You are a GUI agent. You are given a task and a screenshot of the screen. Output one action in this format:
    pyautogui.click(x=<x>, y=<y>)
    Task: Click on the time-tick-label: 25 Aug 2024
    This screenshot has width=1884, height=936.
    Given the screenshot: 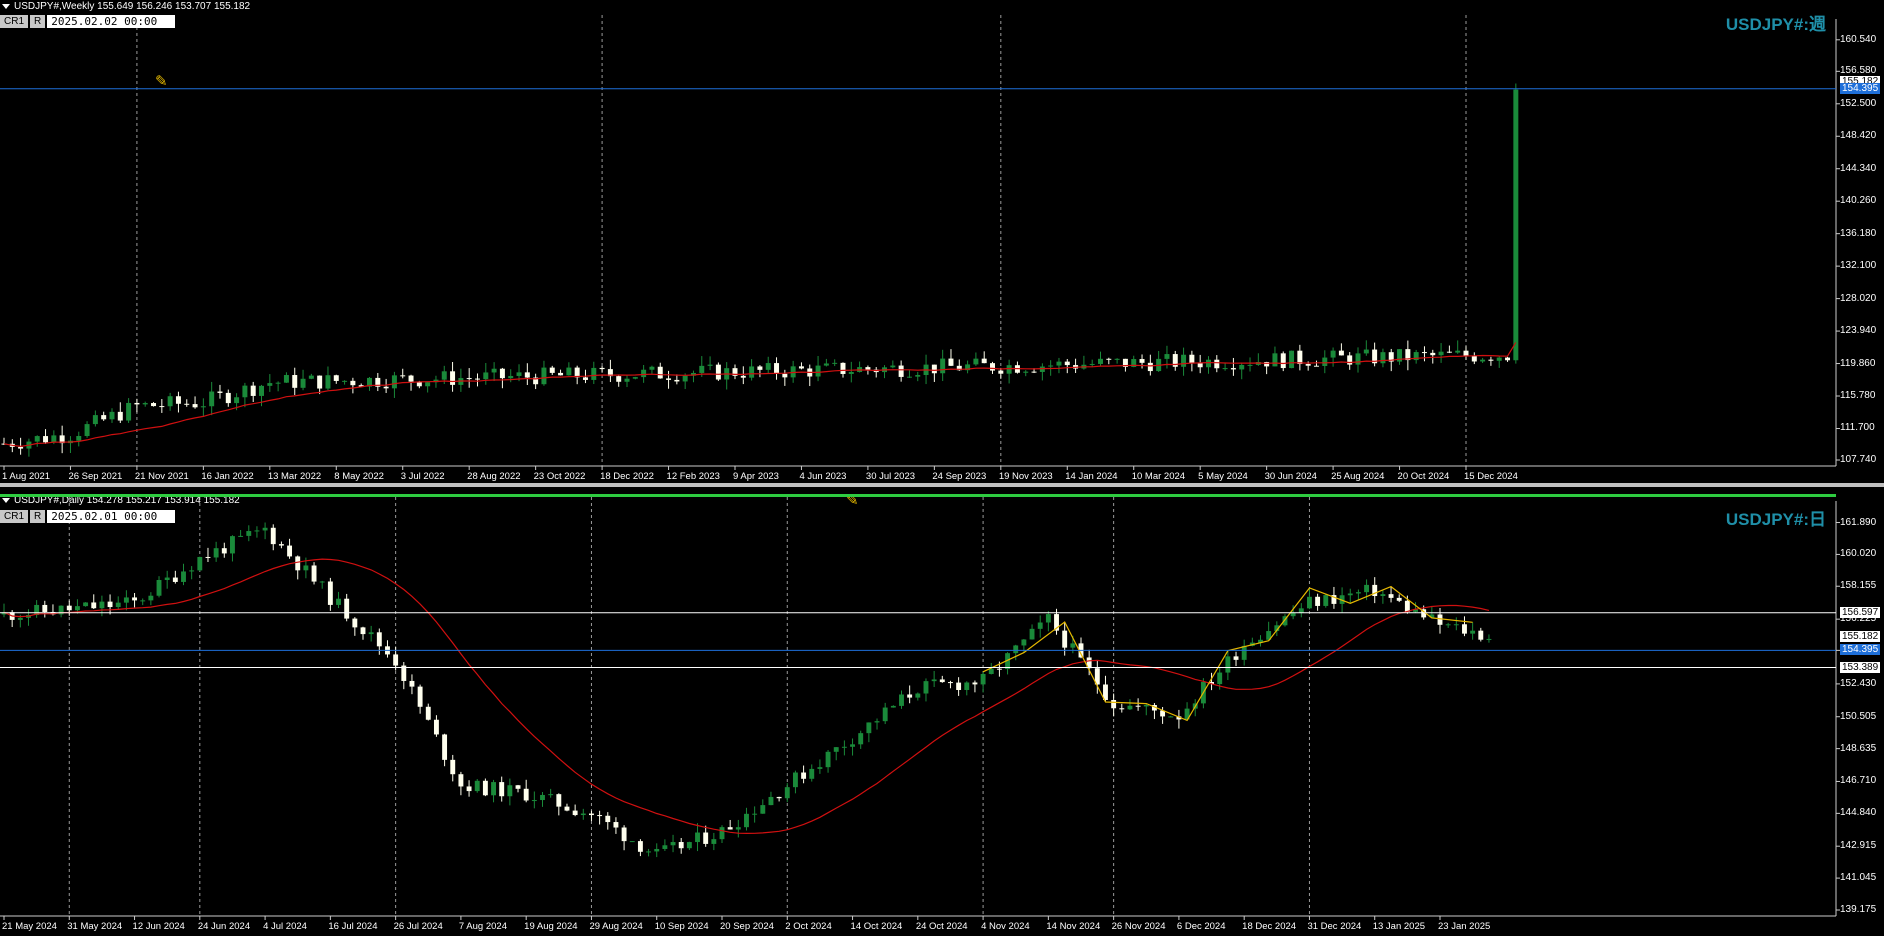 What is the action you would take?
    pyautogui.click(x=1358, y=476)
    